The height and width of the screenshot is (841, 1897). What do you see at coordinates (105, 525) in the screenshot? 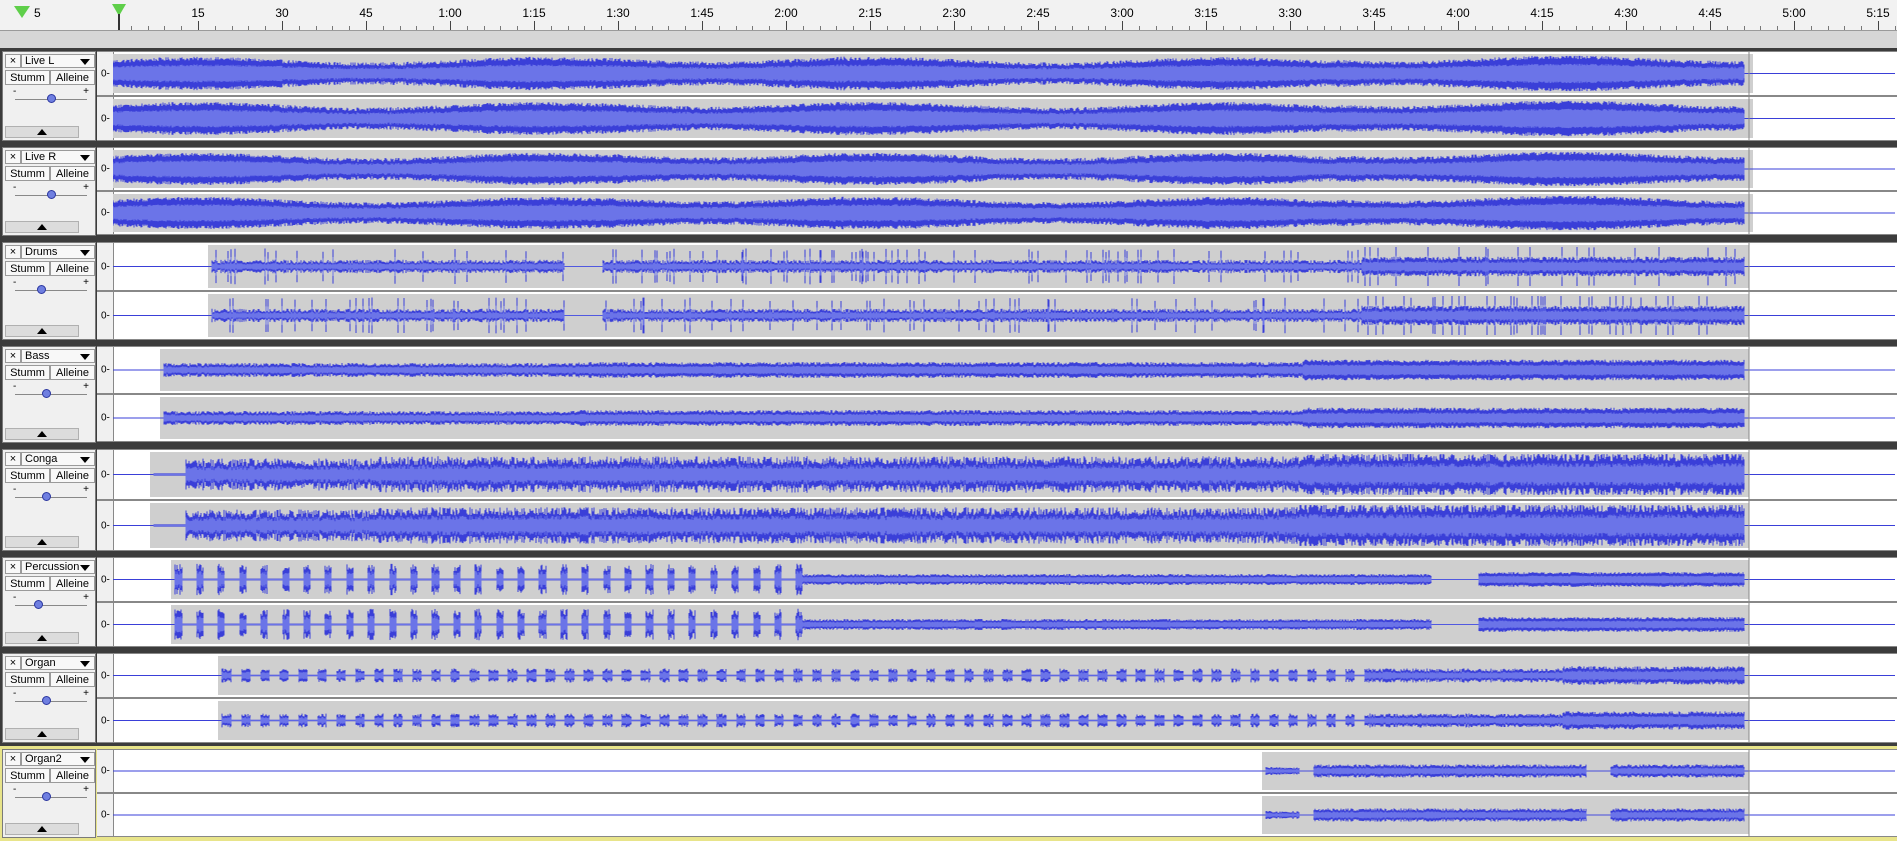
I see `vertical-amplitude-ruler: 0-` at bounding box center [105, 525].